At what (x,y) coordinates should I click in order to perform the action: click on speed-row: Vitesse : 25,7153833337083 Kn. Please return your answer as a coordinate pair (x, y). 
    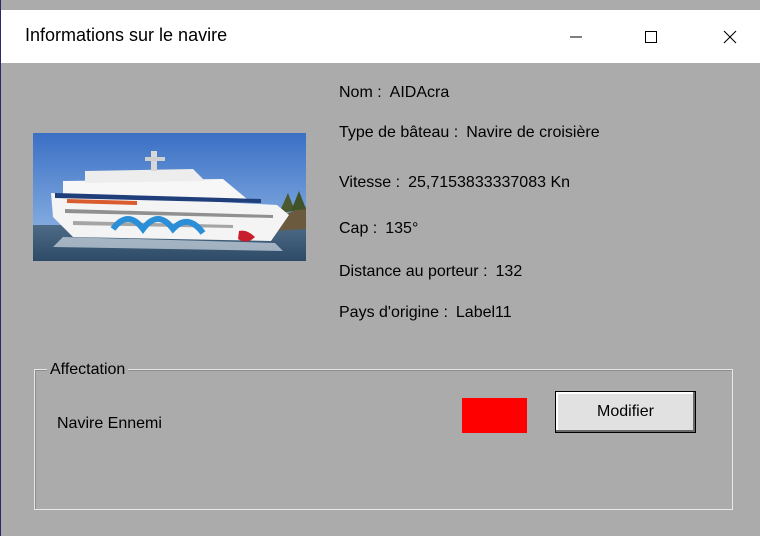
    Looking at the image, I should click on (454, 183).